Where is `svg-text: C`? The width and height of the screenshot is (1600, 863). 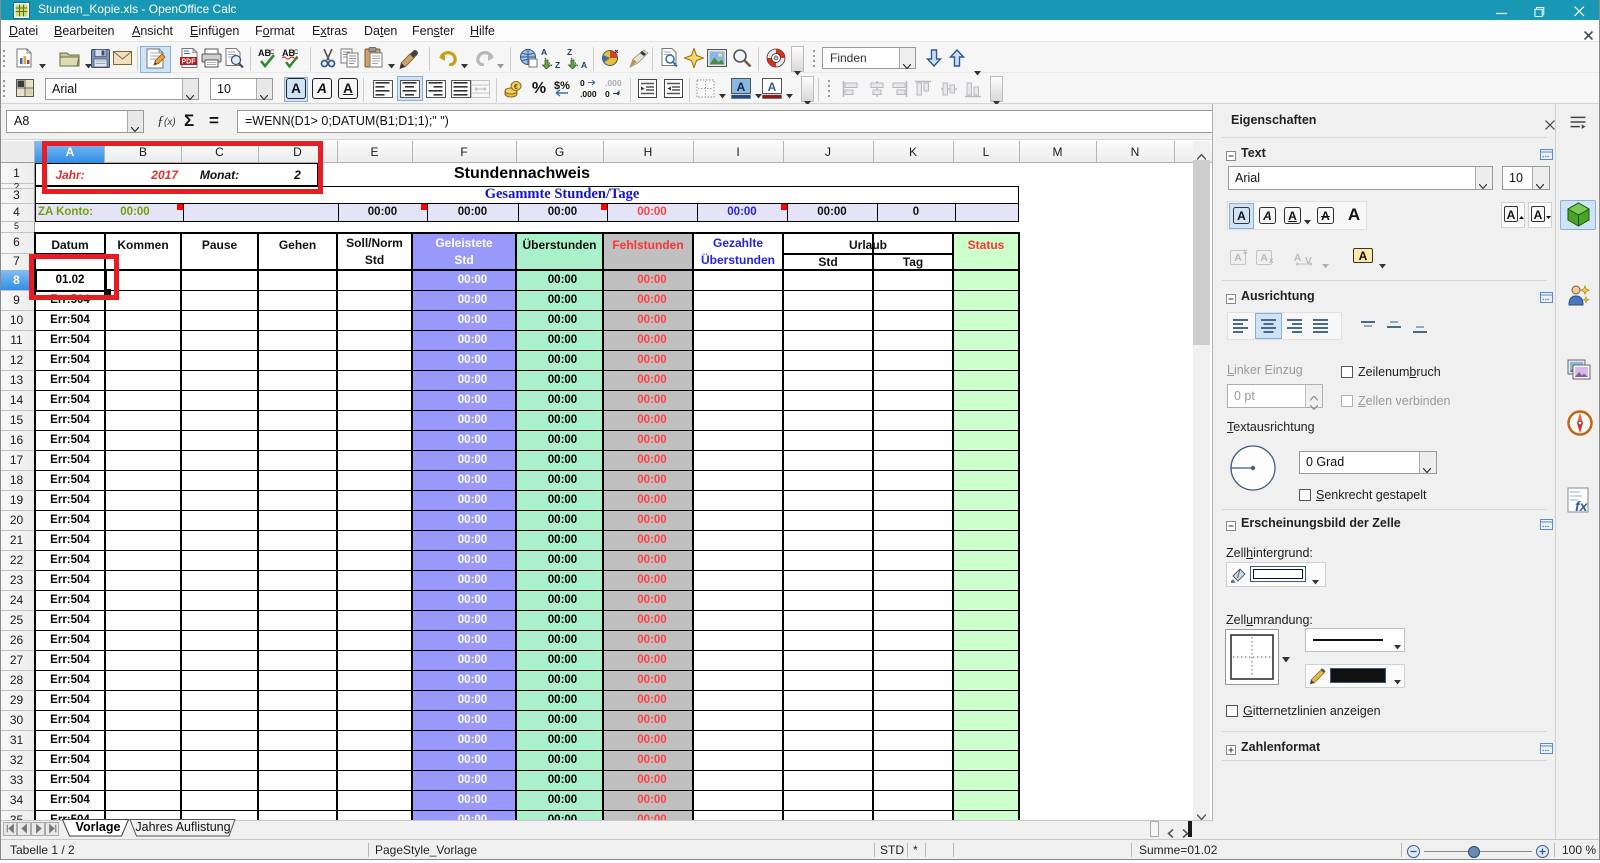 svg-text: C is located at coordinates (296, 53).